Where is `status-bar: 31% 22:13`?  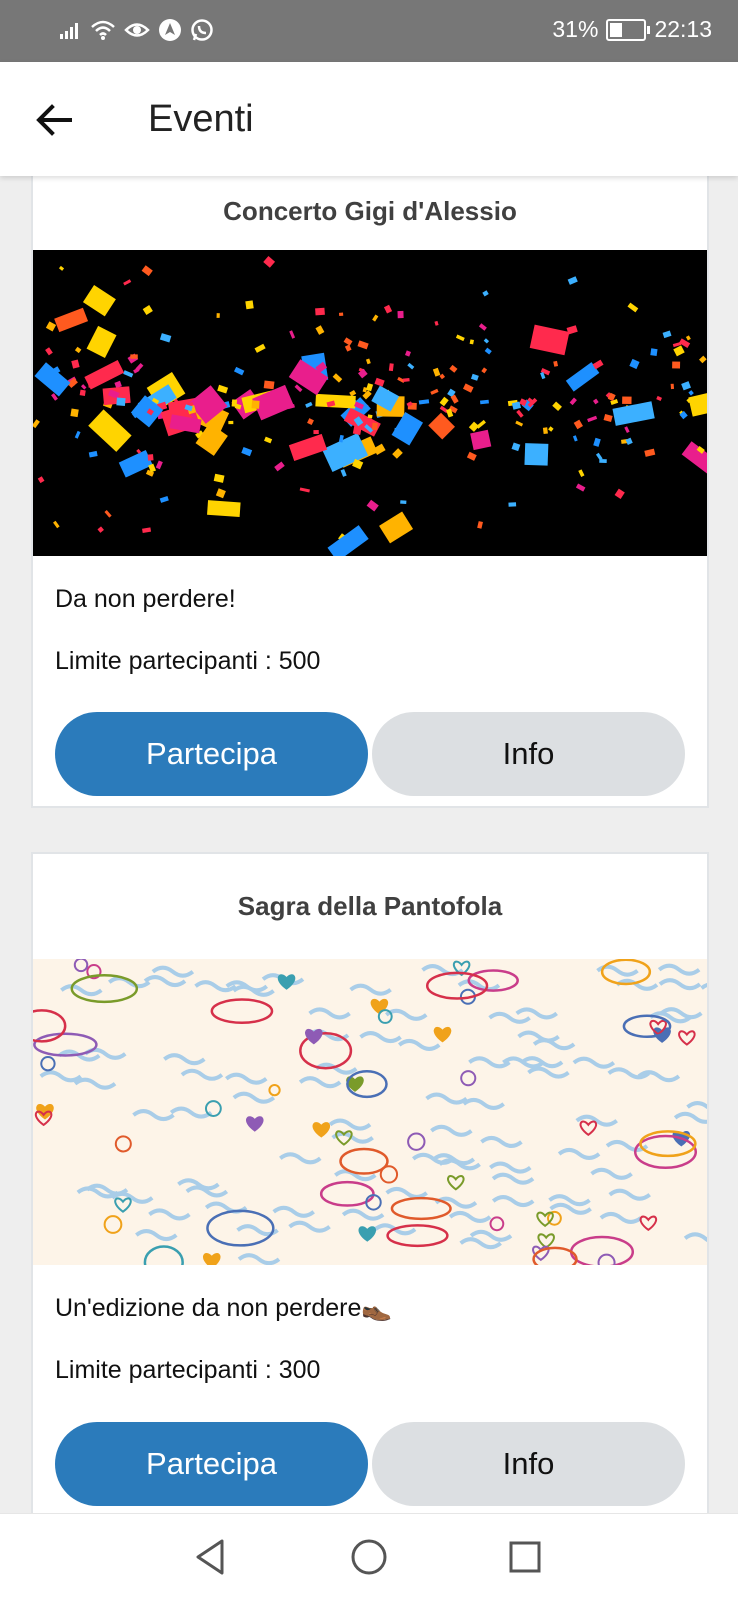
status-bar: 31% 22:13 is located at coordinates (369, 31).